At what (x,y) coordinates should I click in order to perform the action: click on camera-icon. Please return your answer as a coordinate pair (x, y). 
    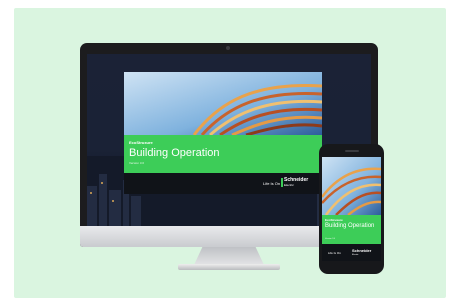
    Looking at the image, I should click on (228, 48).